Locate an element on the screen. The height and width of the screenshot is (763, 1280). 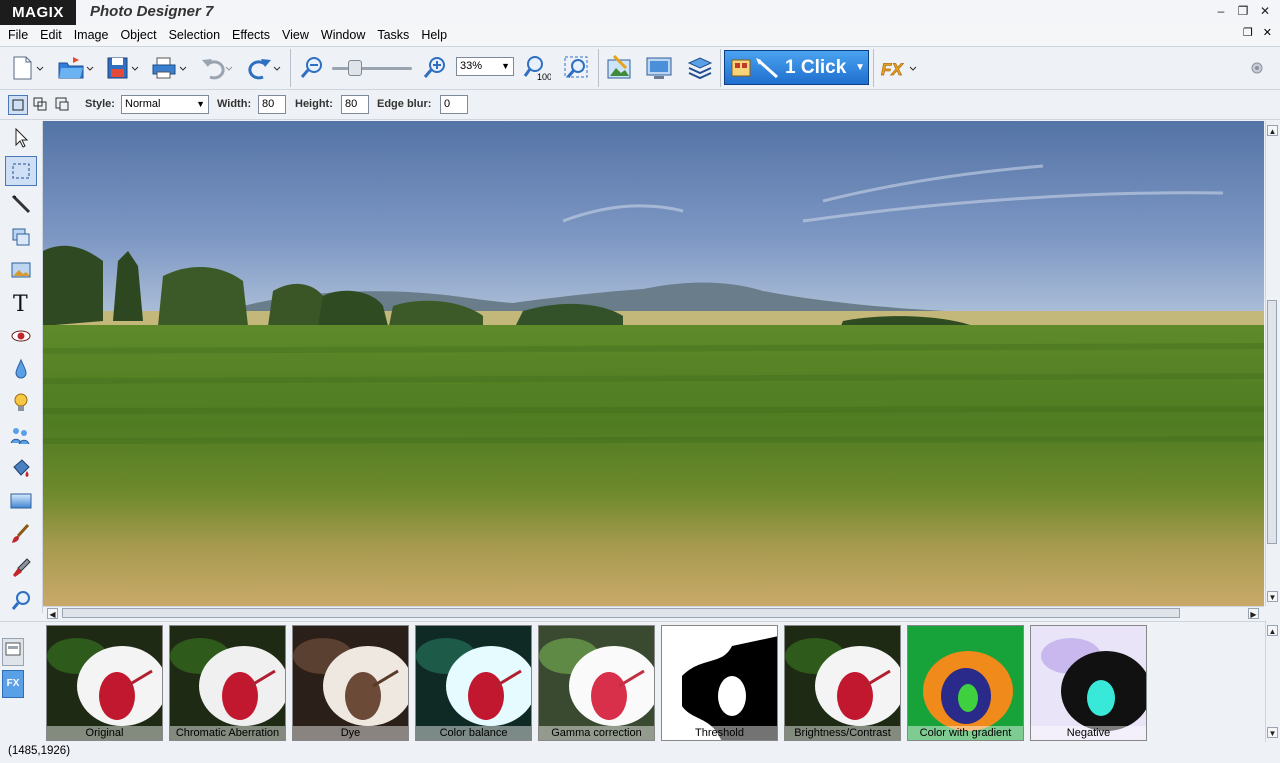
new-file-button is located at coordinates (27, 68).